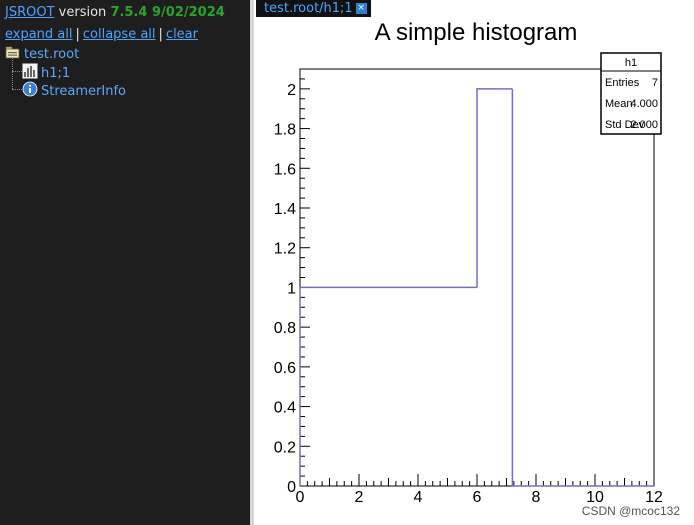 The height and width of the screenshot is (525, 694). I want to click on tree-actions: expand all | collapse all | clear, so click(101, 34).